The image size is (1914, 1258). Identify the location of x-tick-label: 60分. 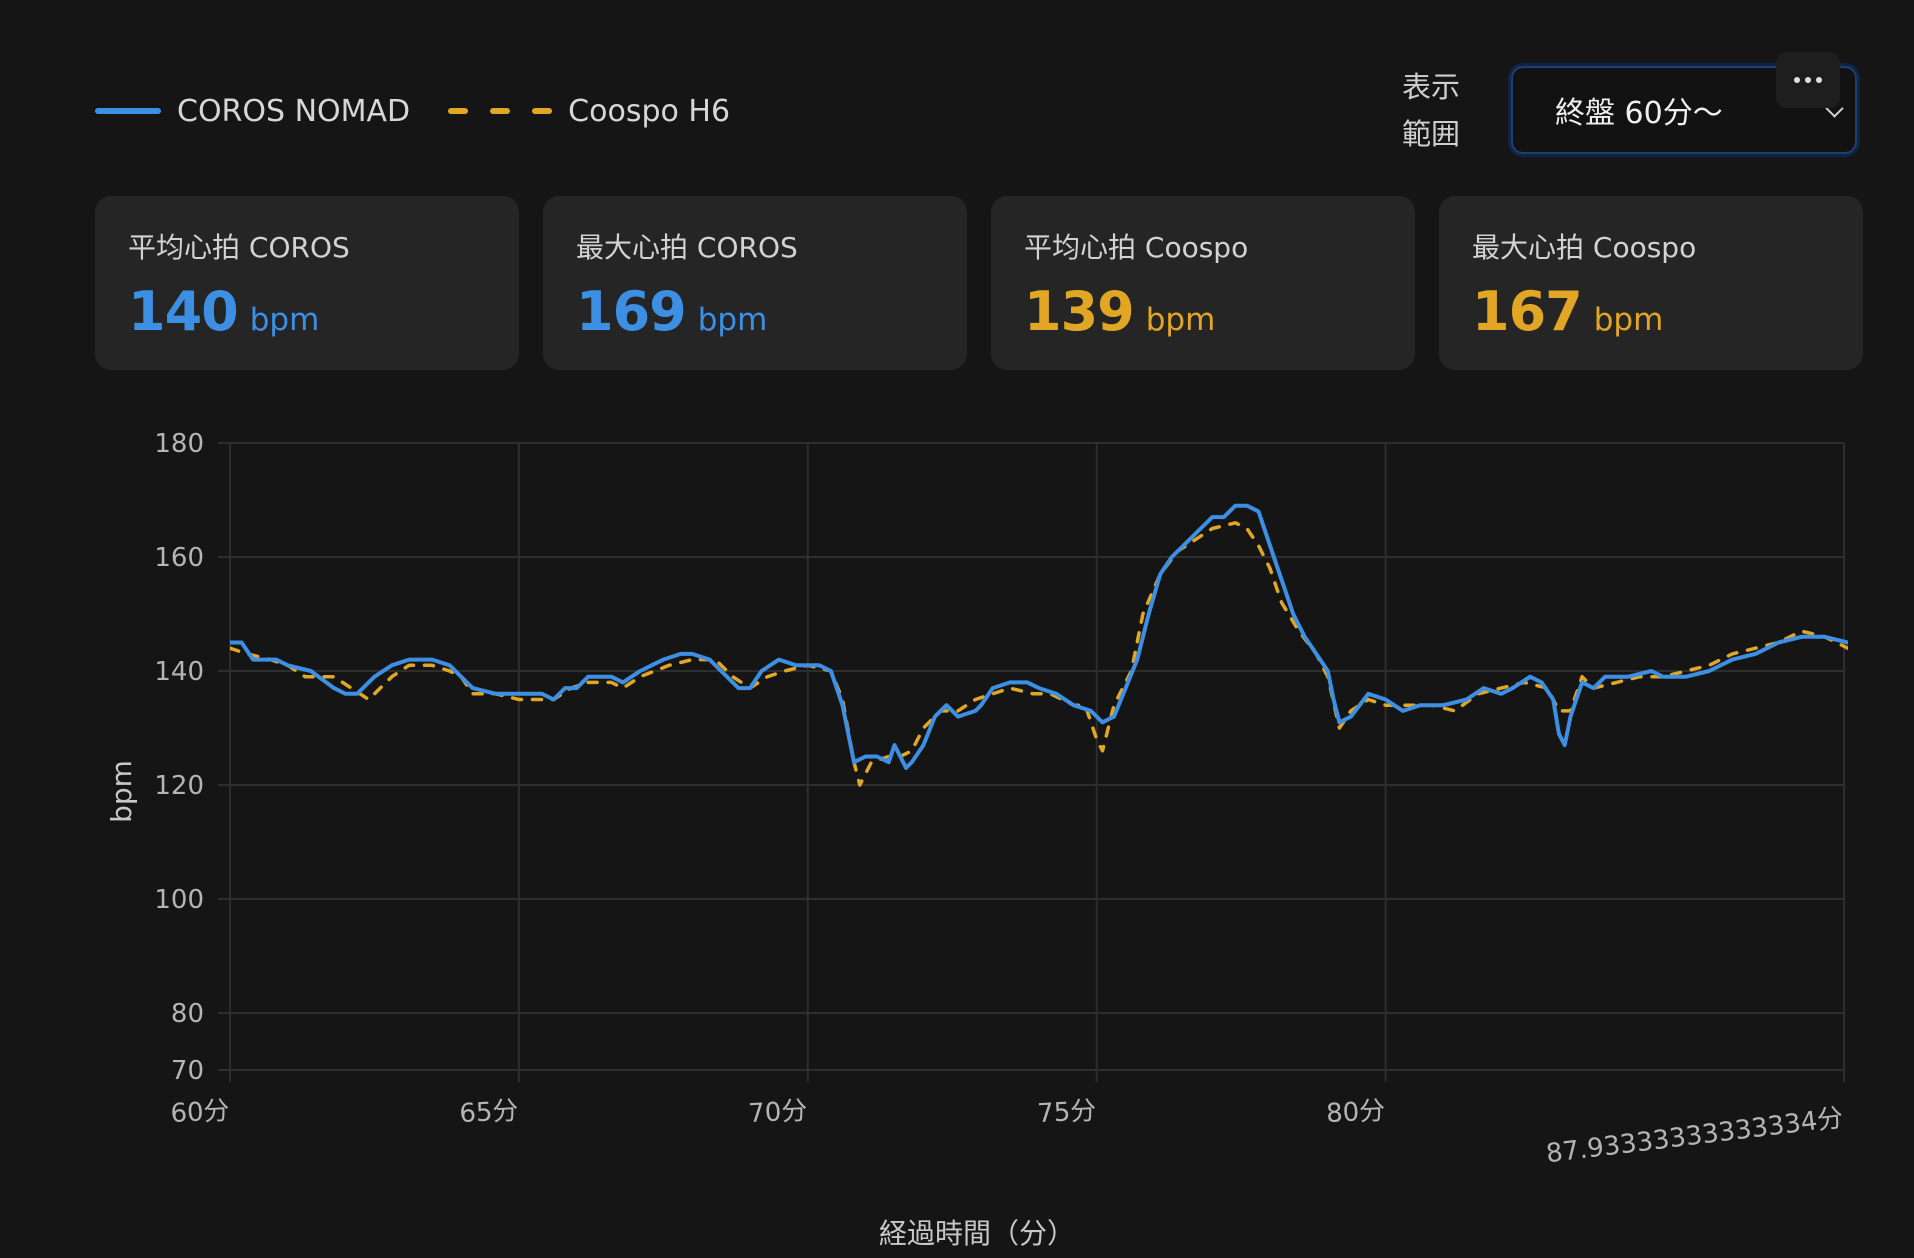
(200, 1112).